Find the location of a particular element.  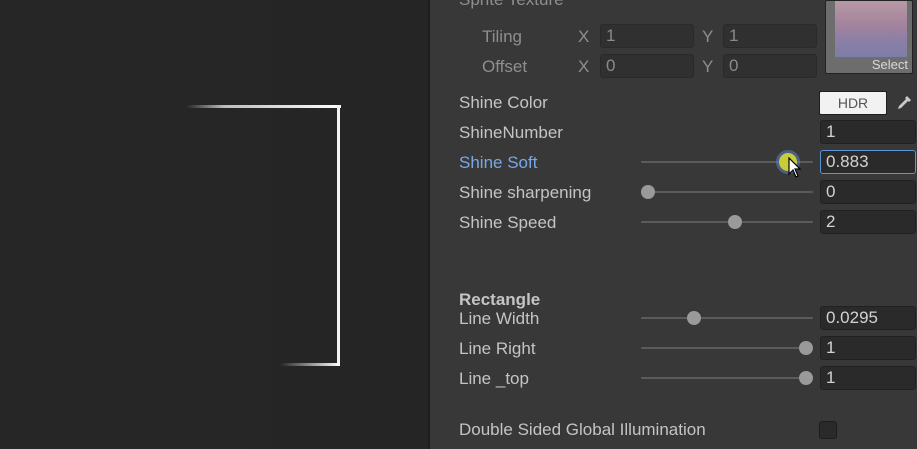

offset-label: Offset is located at coordinates (505, 66).